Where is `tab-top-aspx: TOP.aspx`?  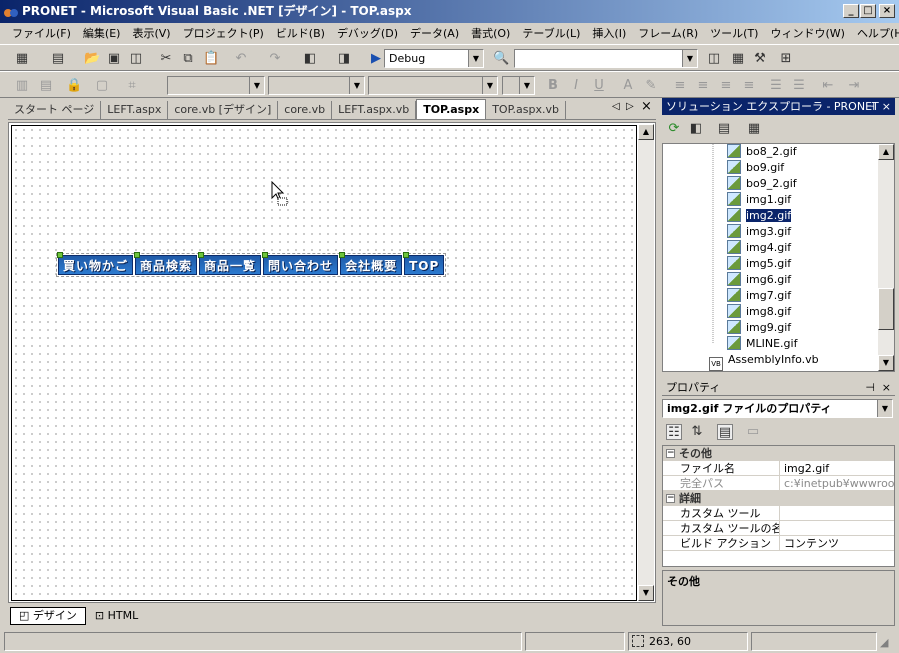 tab-top-aspx: TOP.aspx is located at coordinates (451, 109).